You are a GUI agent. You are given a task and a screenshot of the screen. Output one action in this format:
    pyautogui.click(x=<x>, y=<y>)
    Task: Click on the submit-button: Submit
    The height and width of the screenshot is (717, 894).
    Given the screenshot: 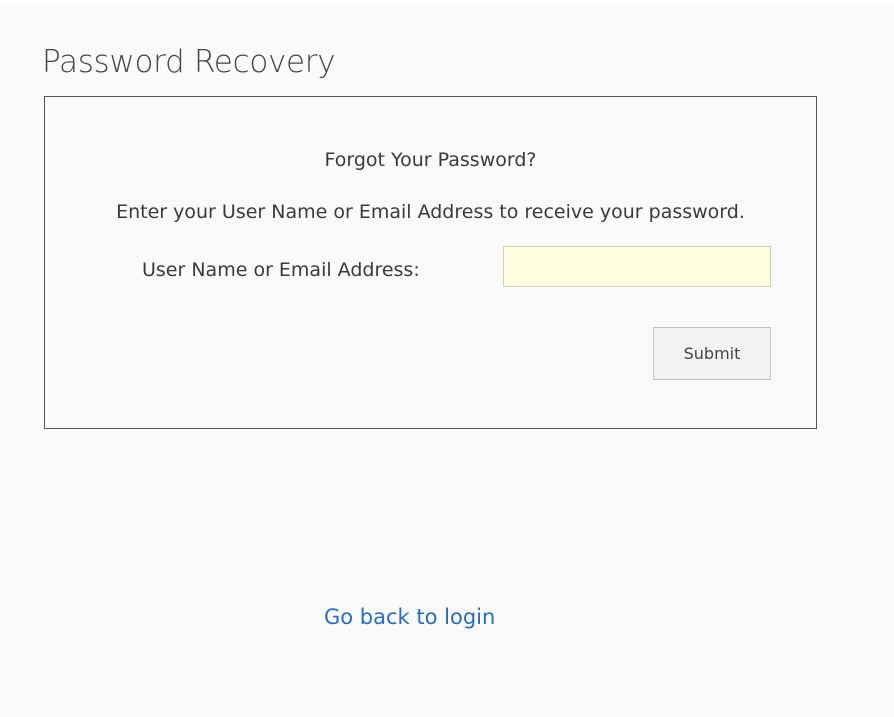 What is the action you would take?
    pyautogui.click(x=712, y=353)
    